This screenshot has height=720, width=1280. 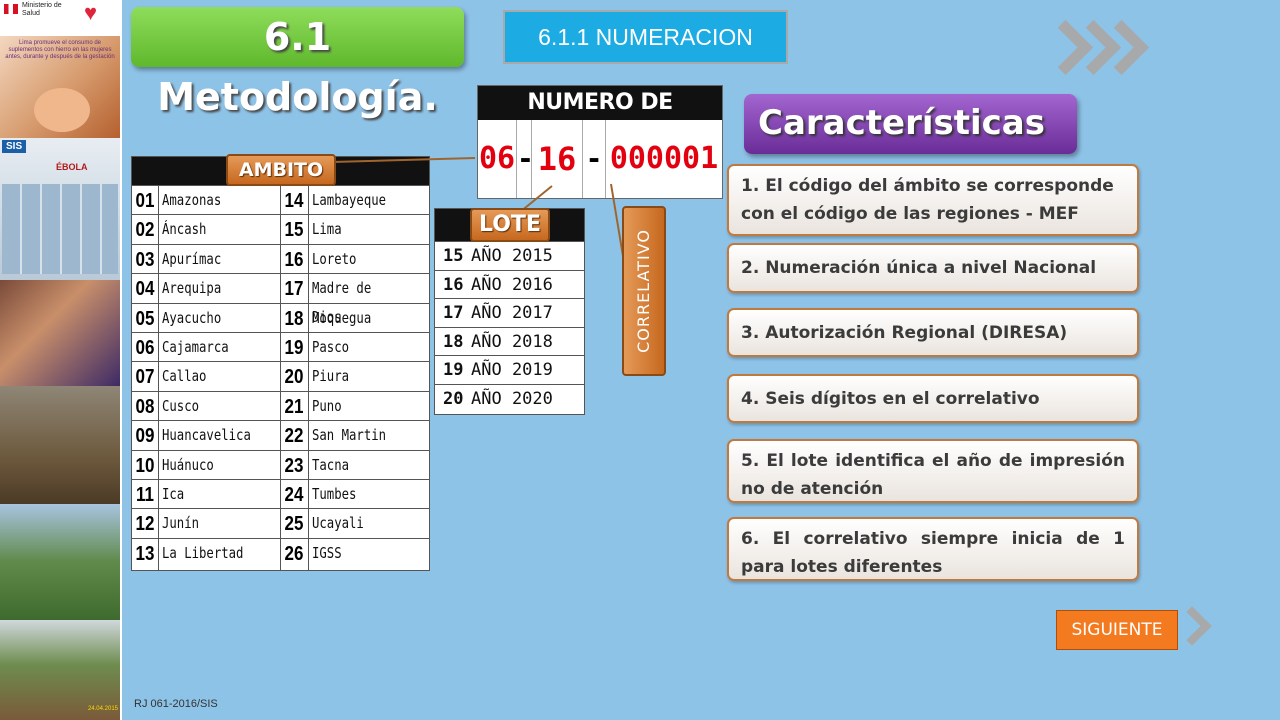 What do you see at coordinates (280, 300) in the screenshot?
I see `ambito-row: 04 Arequipa 17 Madre de Dios` at bounding box center [280, 300].